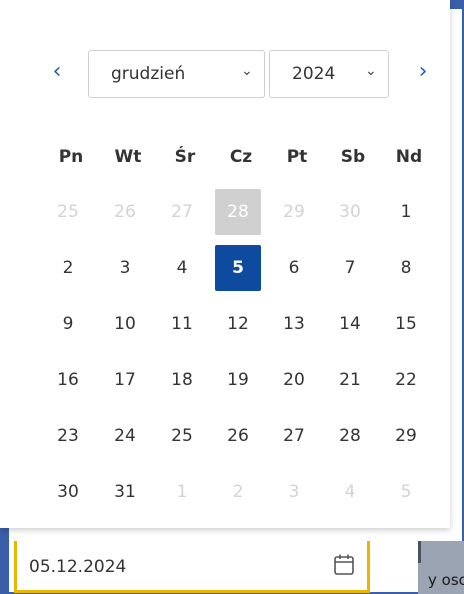  Describe the element at coordinates (314, 74) in the screenshot. I see `year-select-value: 2024` at that location.